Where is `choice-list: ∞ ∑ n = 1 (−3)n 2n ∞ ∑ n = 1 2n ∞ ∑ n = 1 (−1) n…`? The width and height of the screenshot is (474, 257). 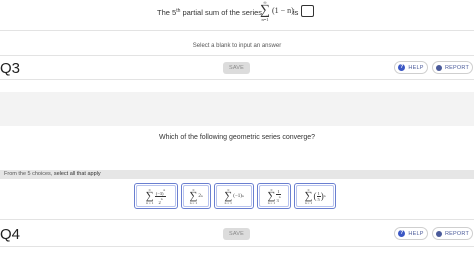
choice-list: ∞ ∑ n = 1 (−3)n 2n ∞ ∑ n = 1 2n ∞ ∑ n = 1 (−1) n… is located at coordinates (235, 196).